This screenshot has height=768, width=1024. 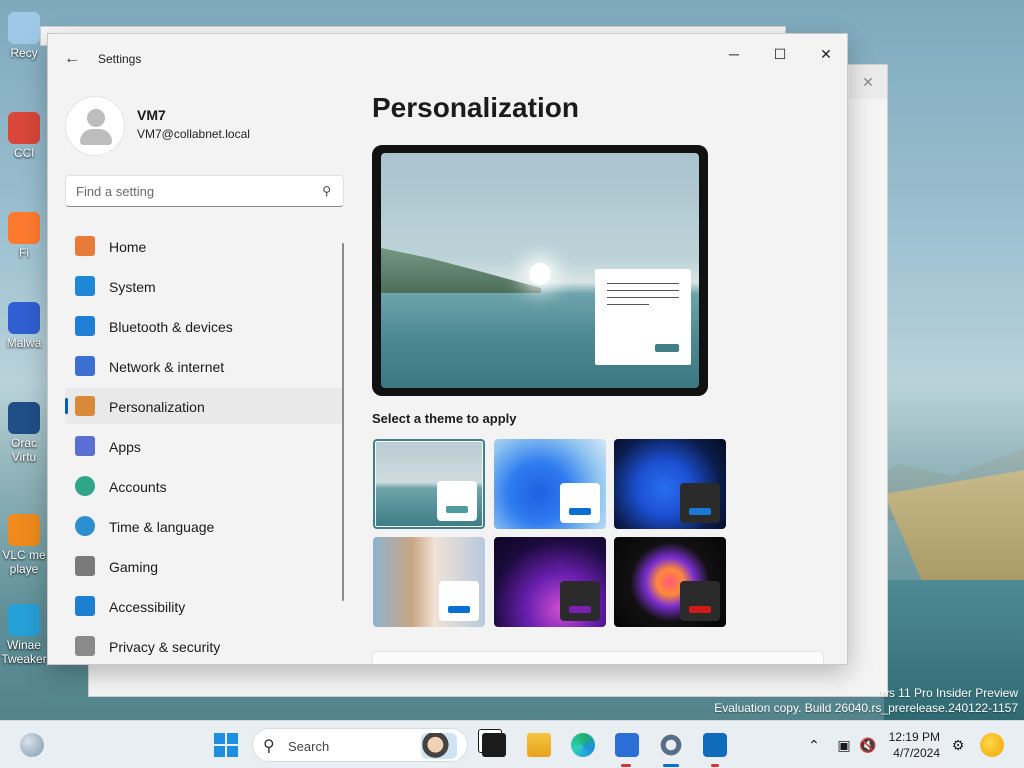 What do you see at coordinates (914, 745) in the screenshot?
I see `clock: 12:19 PM 4/7/2024` at bounding box center [914, 745].